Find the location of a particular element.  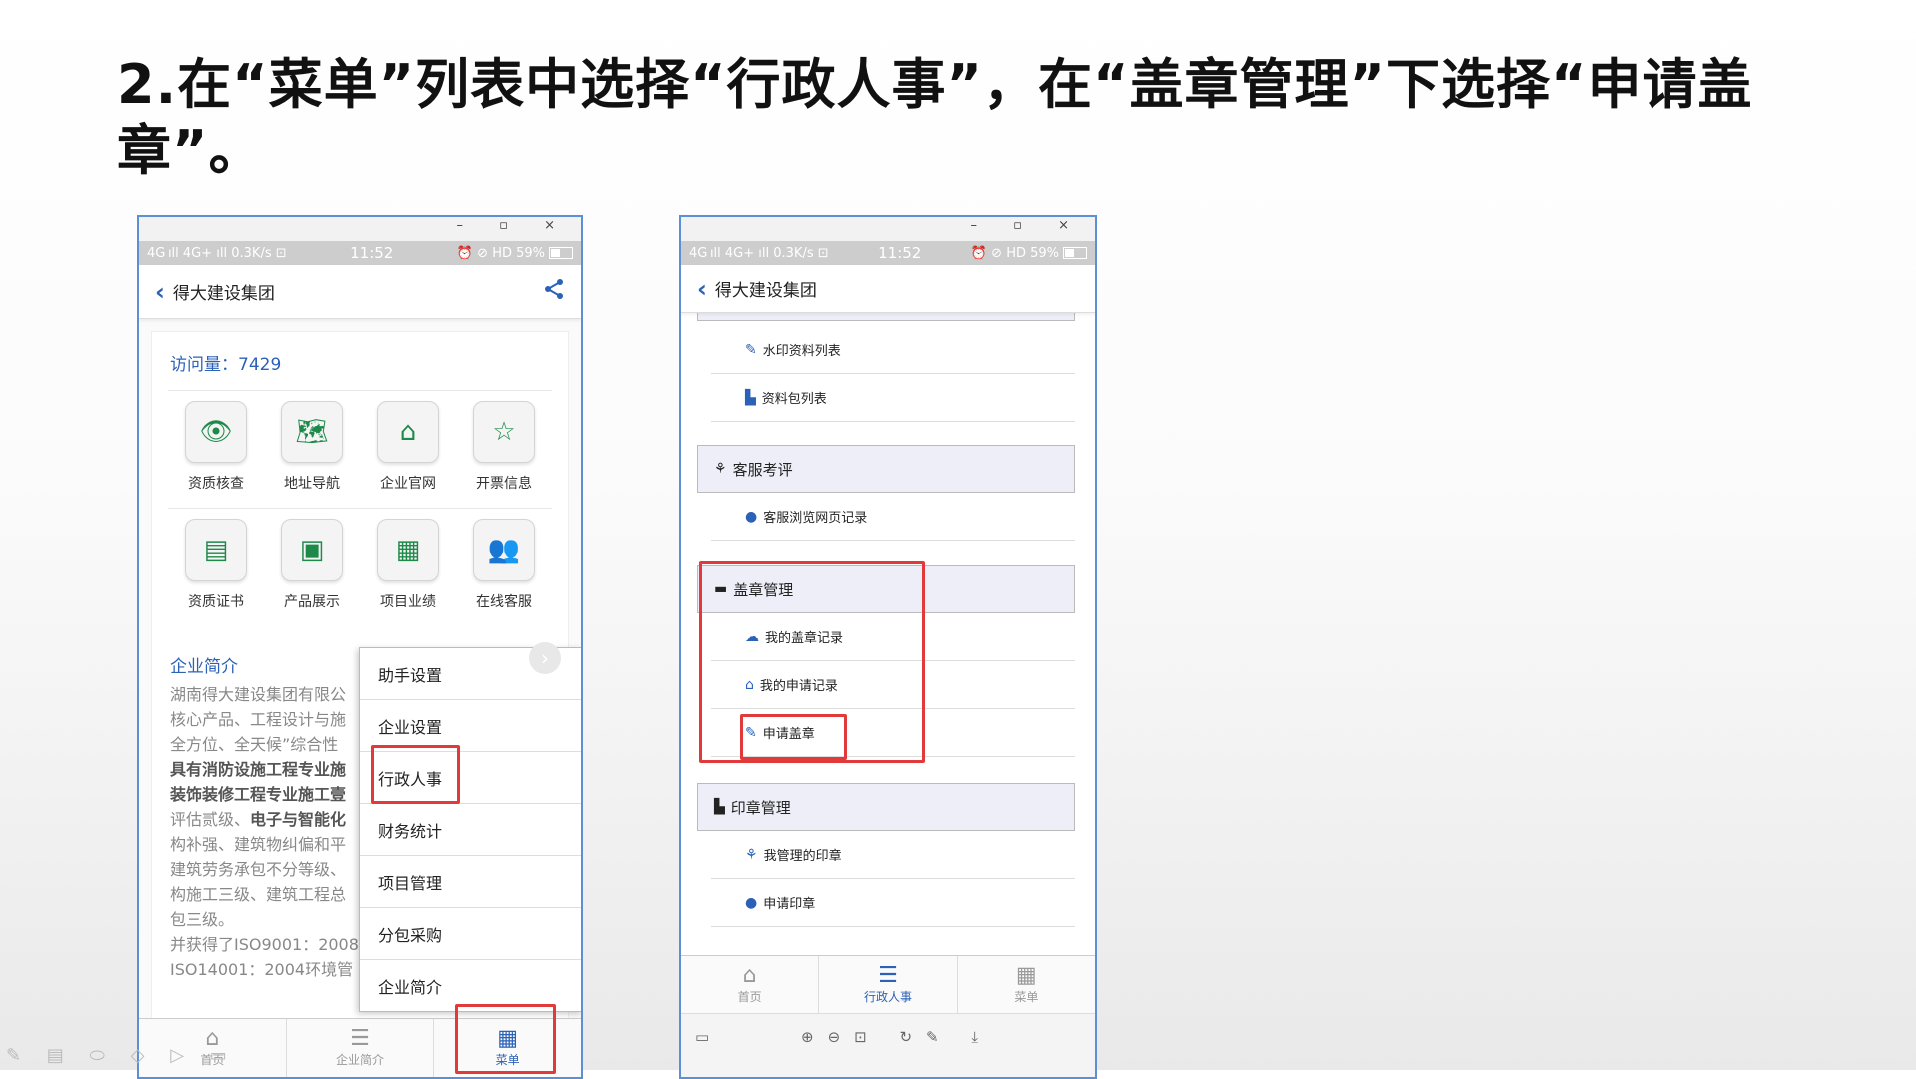

list-item-wode-yinzhang: ⚘ 我管理的印章 is located at coordinates (893, 855).